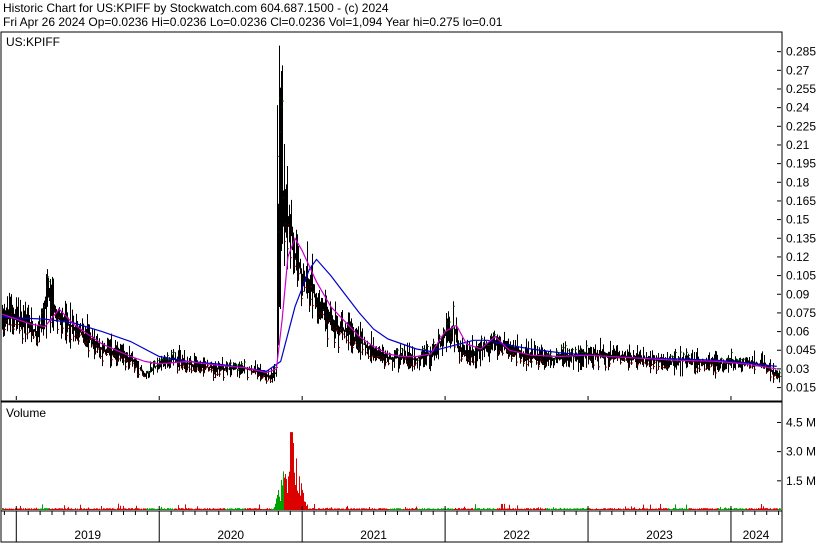 This screenshot has height=543, width=830. What do you see at coordinates (801, 164) in the screenshot?
I see `price-y-tick-label: 0.195` at bounding box center [801, 164].